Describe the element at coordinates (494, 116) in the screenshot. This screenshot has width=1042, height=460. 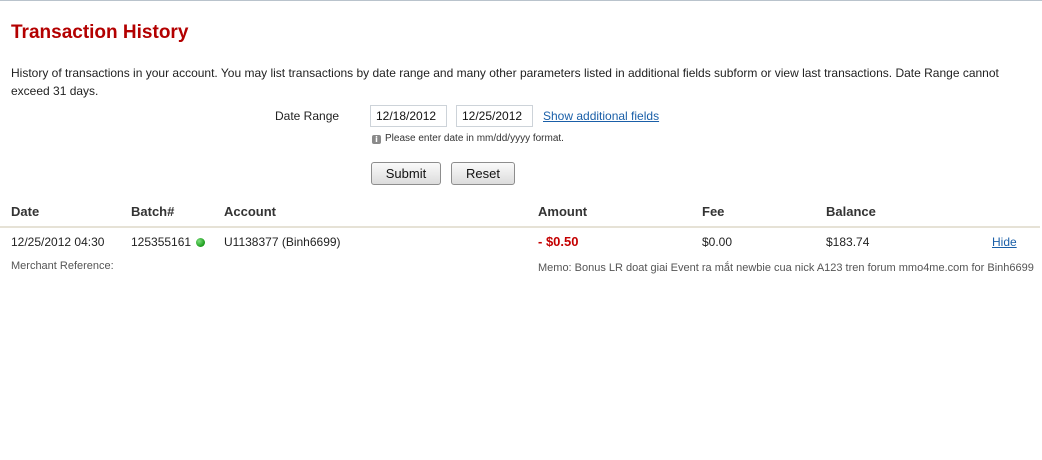
I see `end-date-input` at that location.